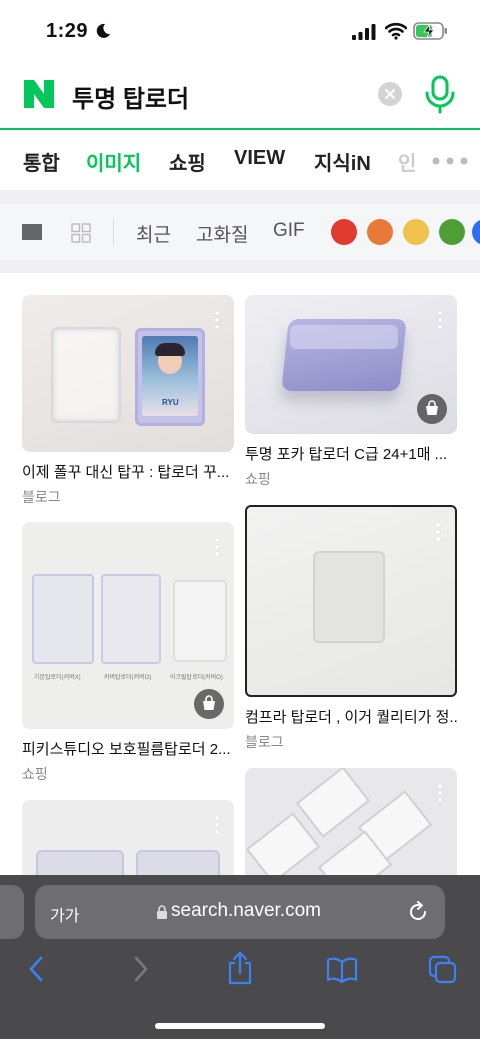  I want to click on result-image: 기본탑로더(커버X) 커버탑로더(커버O) 아크릴탑로더(커버O), so click(128, 625).